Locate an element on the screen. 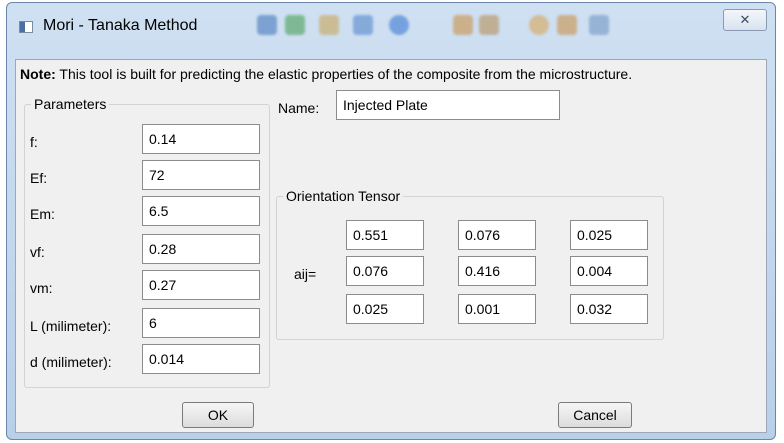 The image size is (784, 443). parameters-group-label: Parameters is located at coordinates (70, 104).